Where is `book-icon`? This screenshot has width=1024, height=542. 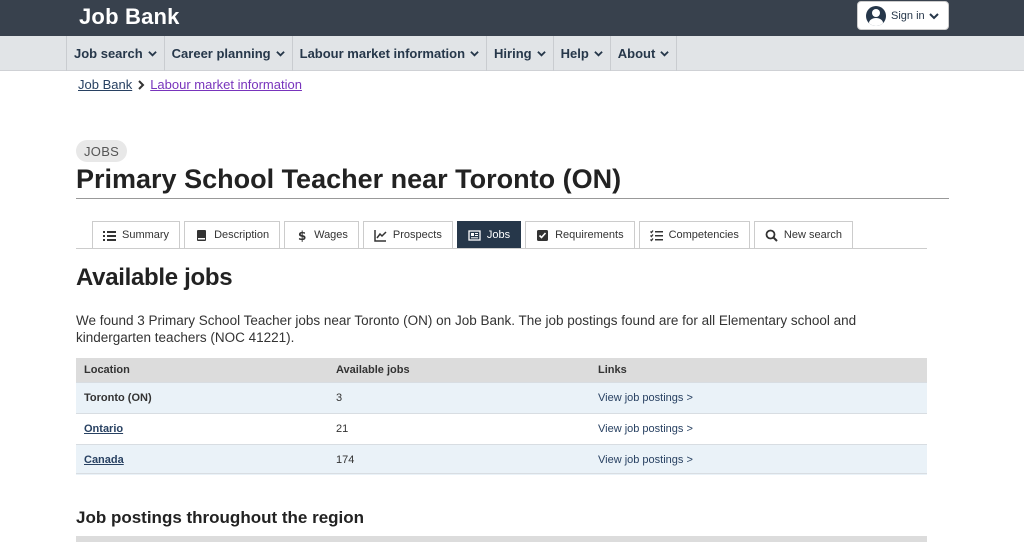 book-icon is located at coordinates (202, 235).